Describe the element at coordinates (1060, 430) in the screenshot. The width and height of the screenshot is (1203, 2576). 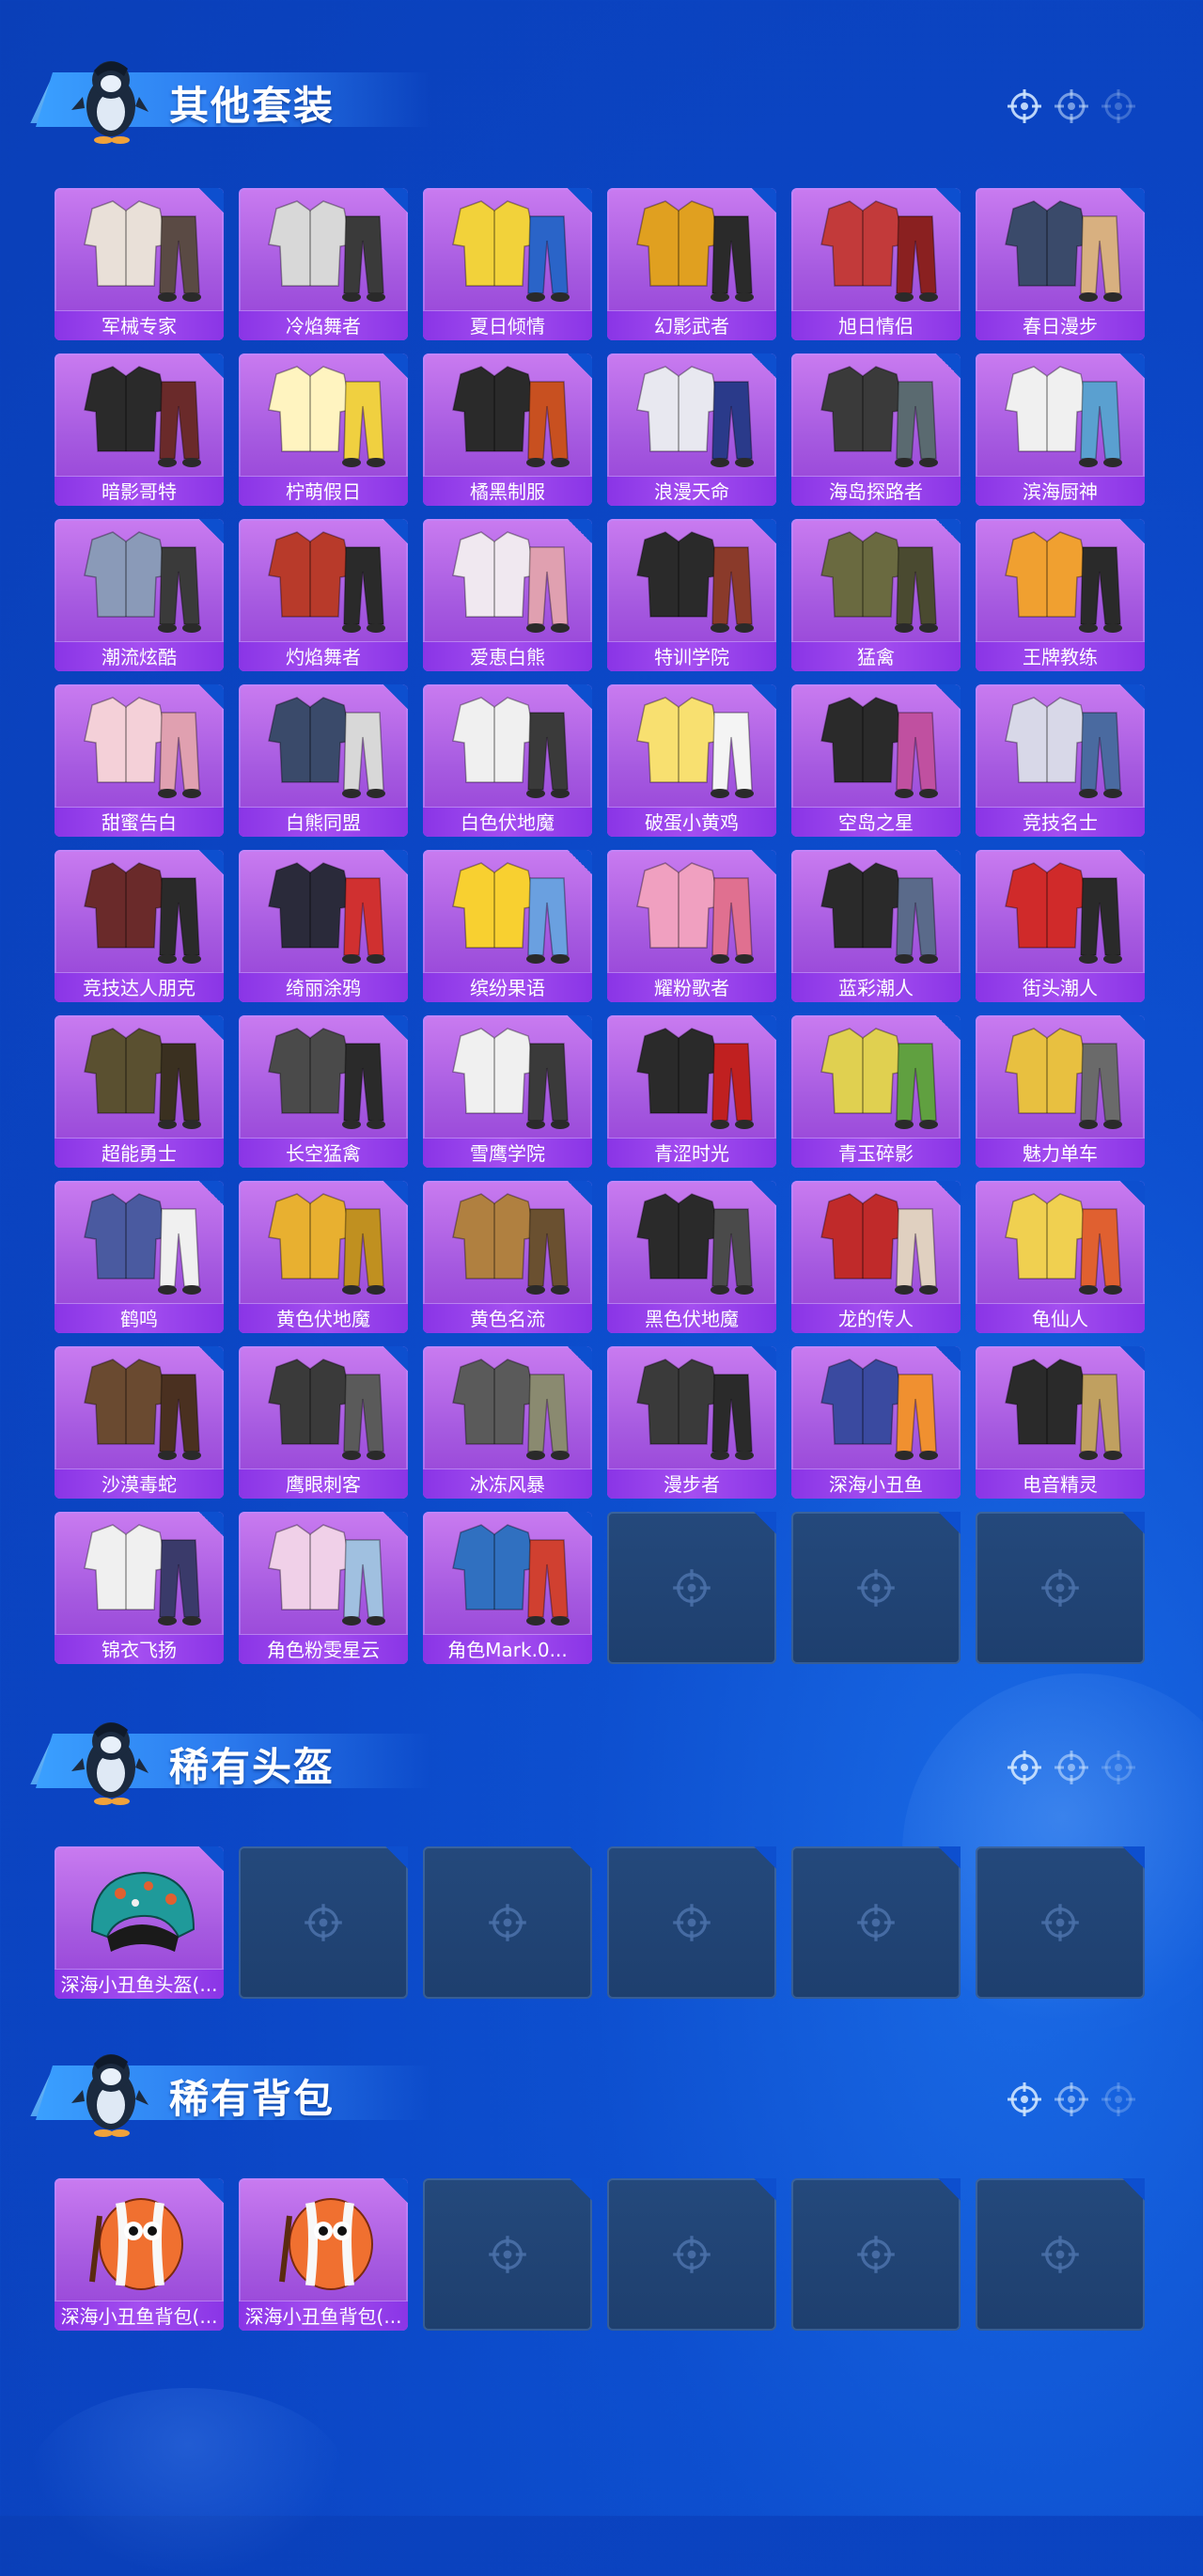
I see `item-card: 滨海厨神` at that location.